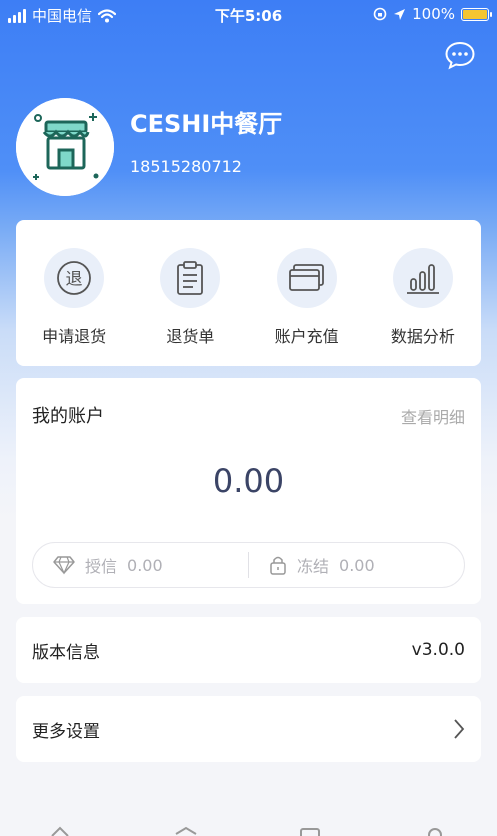 This screenshot has width=497, height=836. Describe the element at coordinates (64, 565) in the screenshot. I see `diamond-icon` at that location.